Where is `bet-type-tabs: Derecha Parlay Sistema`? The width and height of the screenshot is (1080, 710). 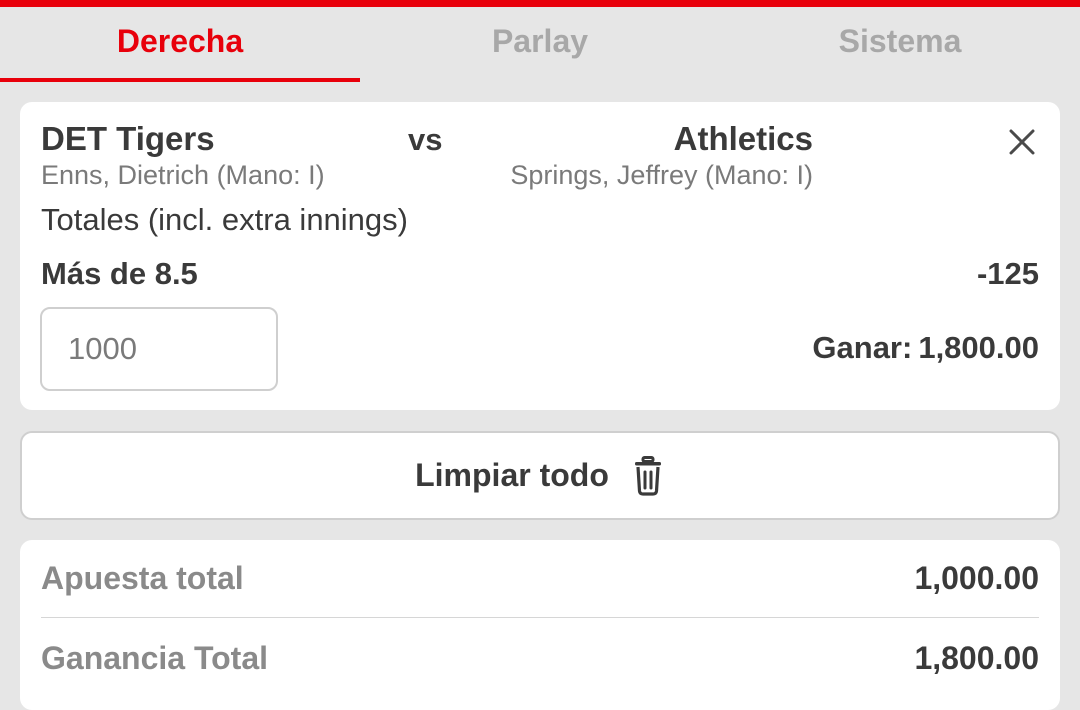 bet-type-tabs: Derecha Parlay Sistema is located at coordinates (540, 44).